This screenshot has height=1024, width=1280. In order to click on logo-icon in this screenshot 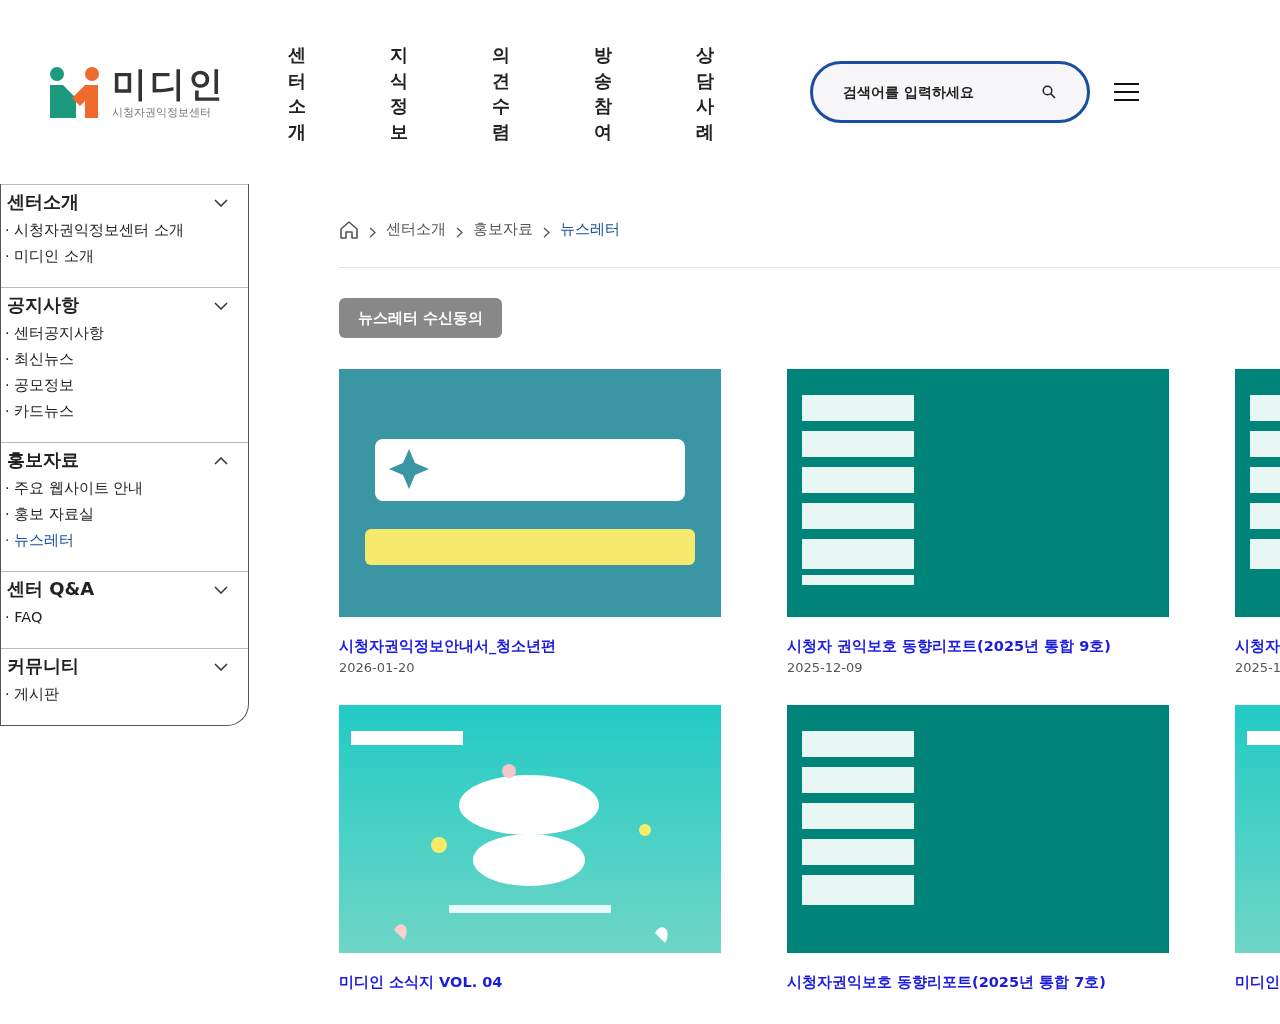, I will do `click(74, 92)`.